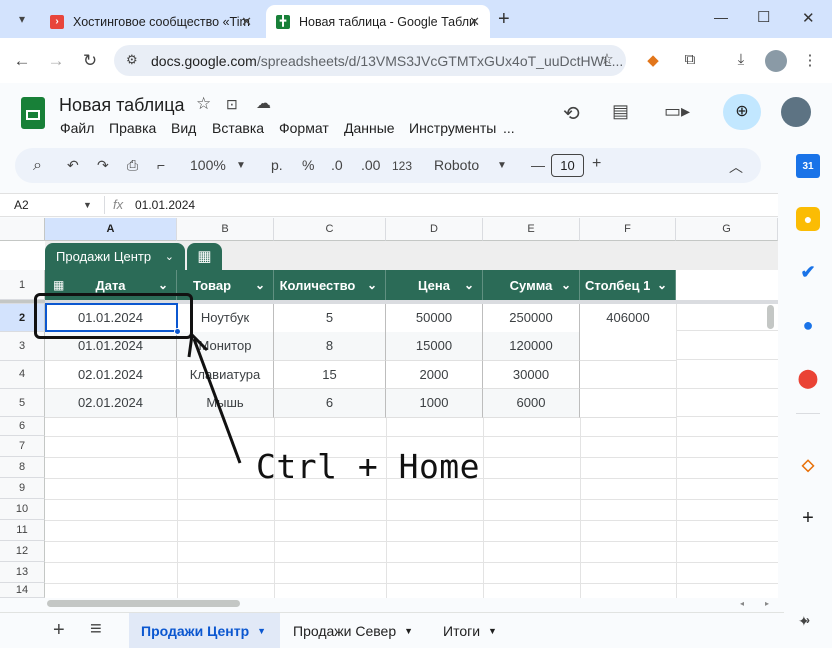 The image size is (832, 648). What do you see at coordinates (263, 103) in the screenshot?
I see `cloud-status-icon: ☁` at bounding box center [263, 103].